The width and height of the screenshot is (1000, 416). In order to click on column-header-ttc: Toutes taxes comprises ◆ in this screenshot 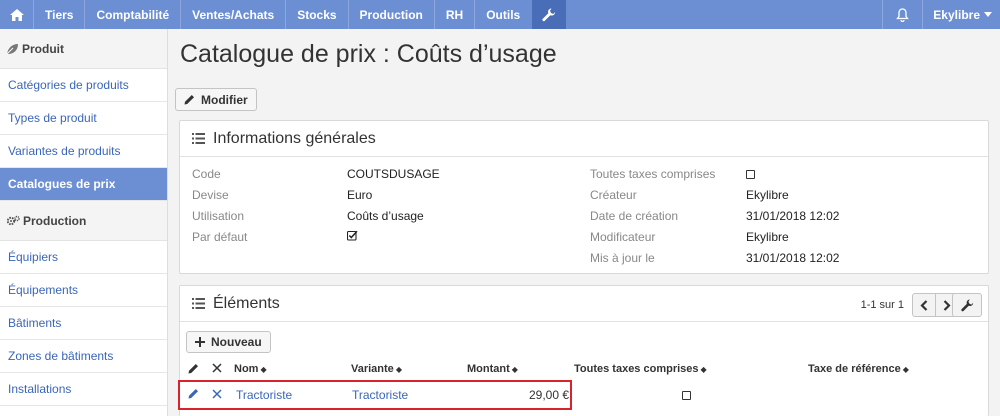, I will do `click(640, 369)`.